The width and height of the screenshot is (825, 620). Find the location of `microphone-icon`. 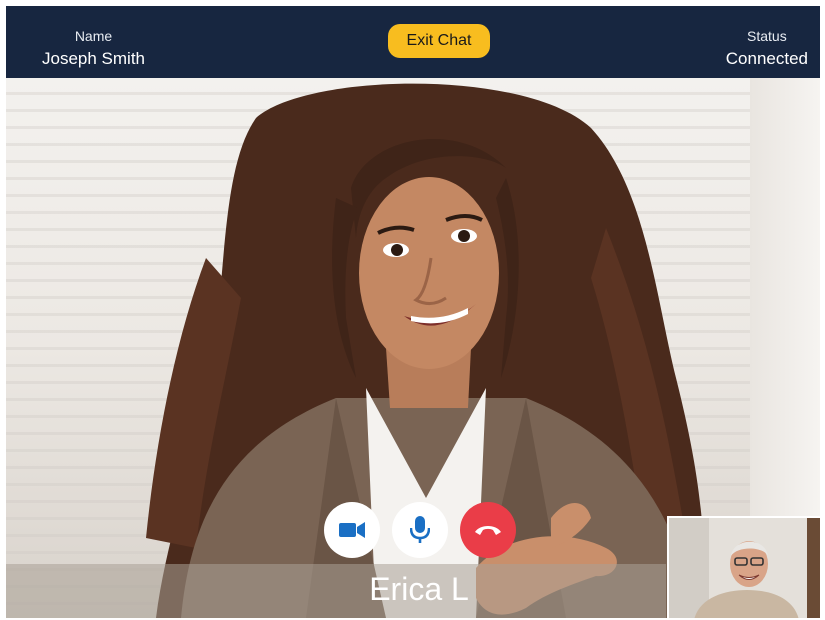

microphone-icon is located at coordinates (420, 529).